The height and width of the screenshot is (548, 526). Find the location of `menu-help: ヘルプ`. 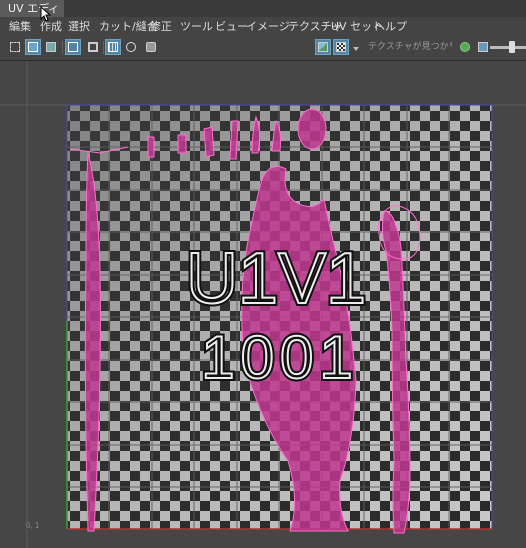

menu-help: ヘルプ is located at coordinates (390, 26).